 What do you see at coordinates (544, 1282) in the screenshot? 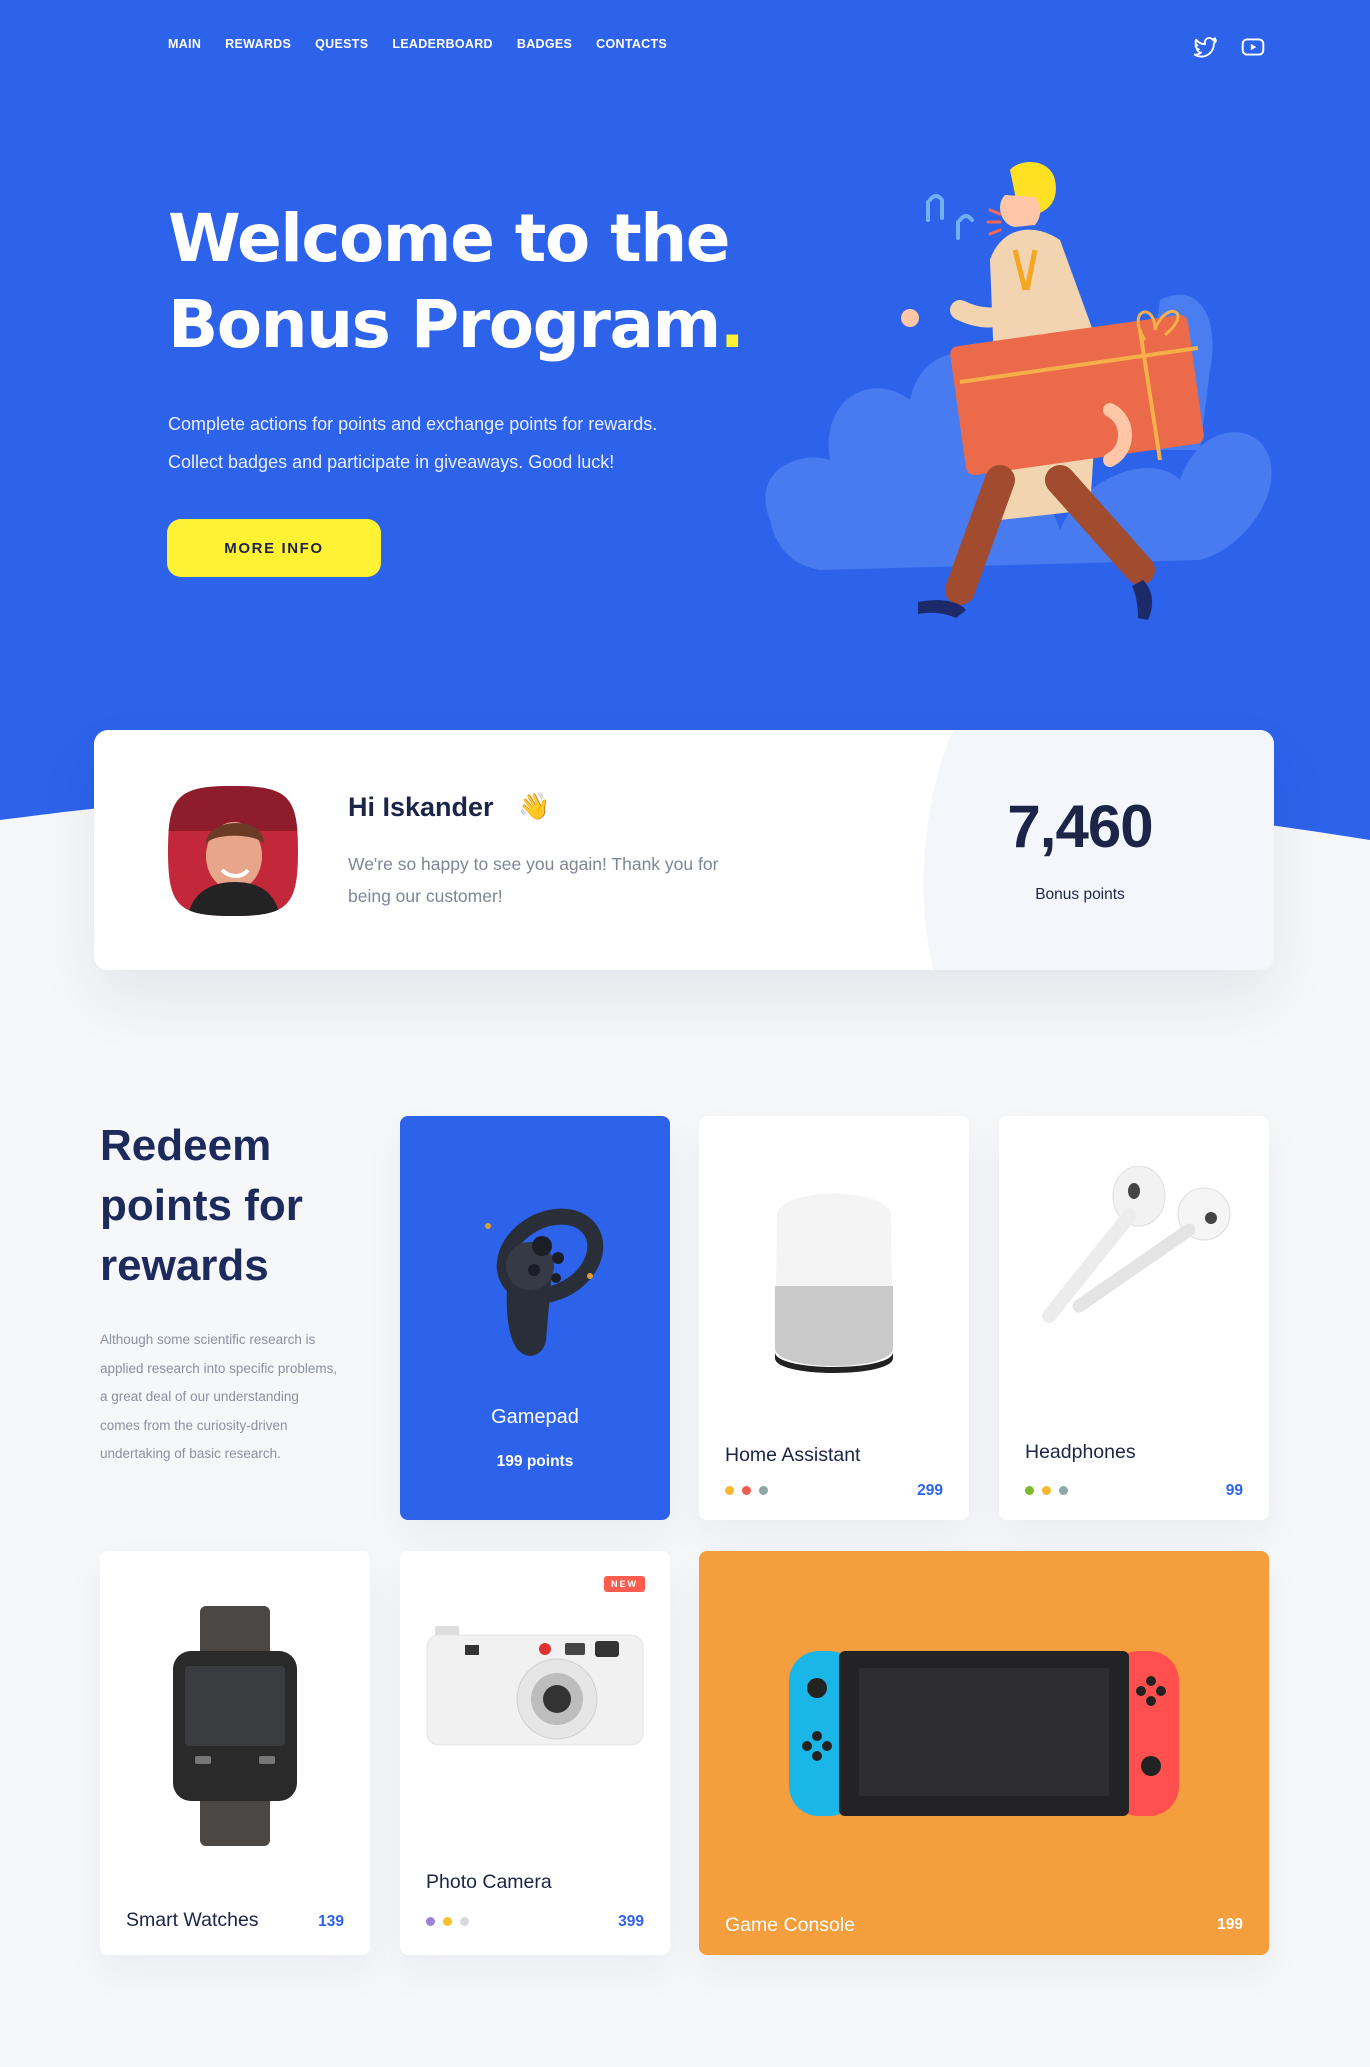
I see `gamepad-image` at bounding box center [544, 1282].